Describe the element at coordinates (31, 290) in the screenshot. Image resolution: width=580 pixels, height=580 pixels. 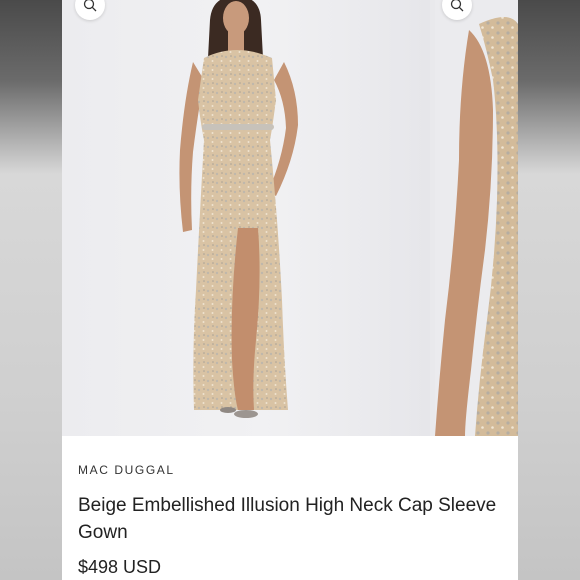
I see `screenshot-left-border` at that location.